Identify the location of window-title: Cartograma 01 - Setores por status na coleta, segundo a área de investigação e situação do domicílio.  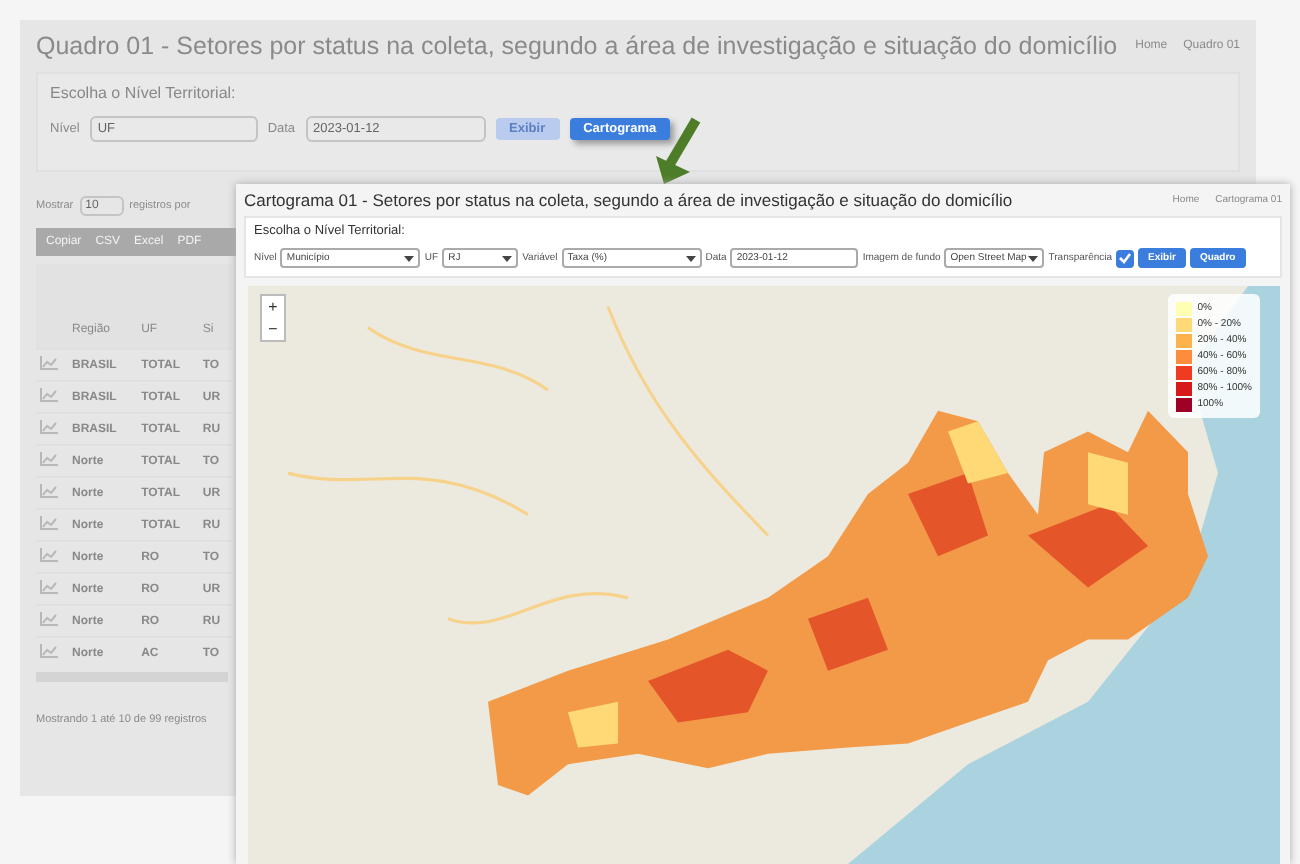
(628, 200).